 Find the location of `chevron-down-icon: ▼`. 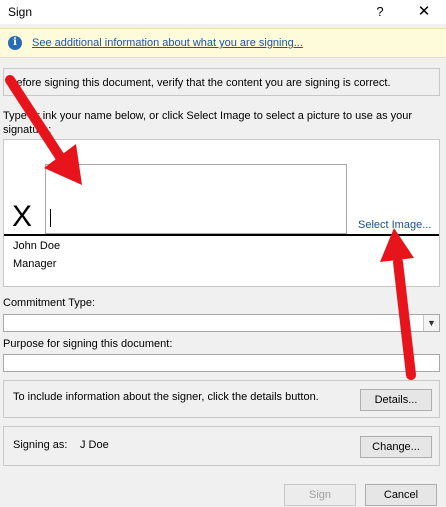

chevron-down-icon: ▼ is located at coordinates (431, 323).